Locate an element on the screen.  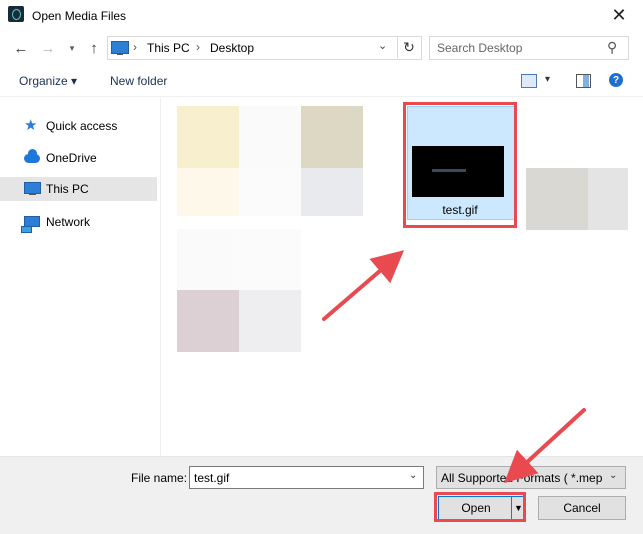
recent-locations-button: ▾ is located at coordinates (72, 48).